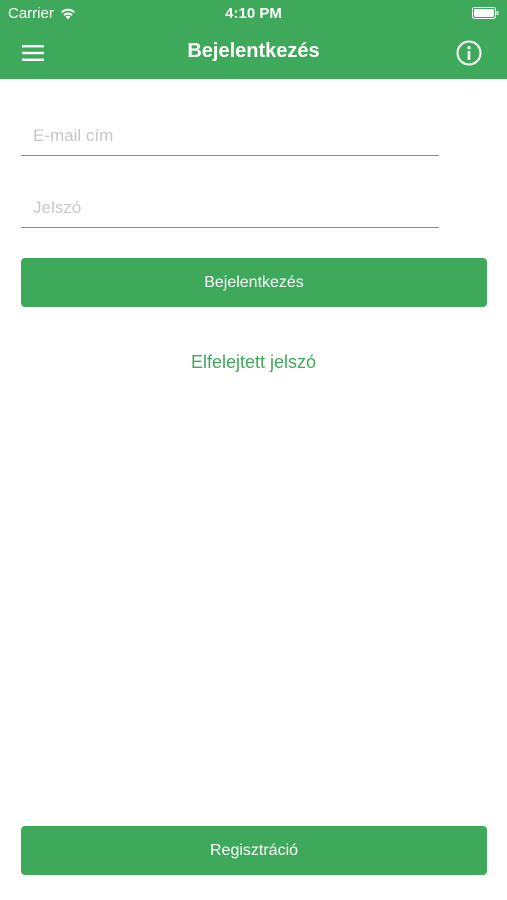 This screenshot has height=900, width=507. I want to click on forgot-password-link: Elfelejtett jelszó, so click(253, 362).